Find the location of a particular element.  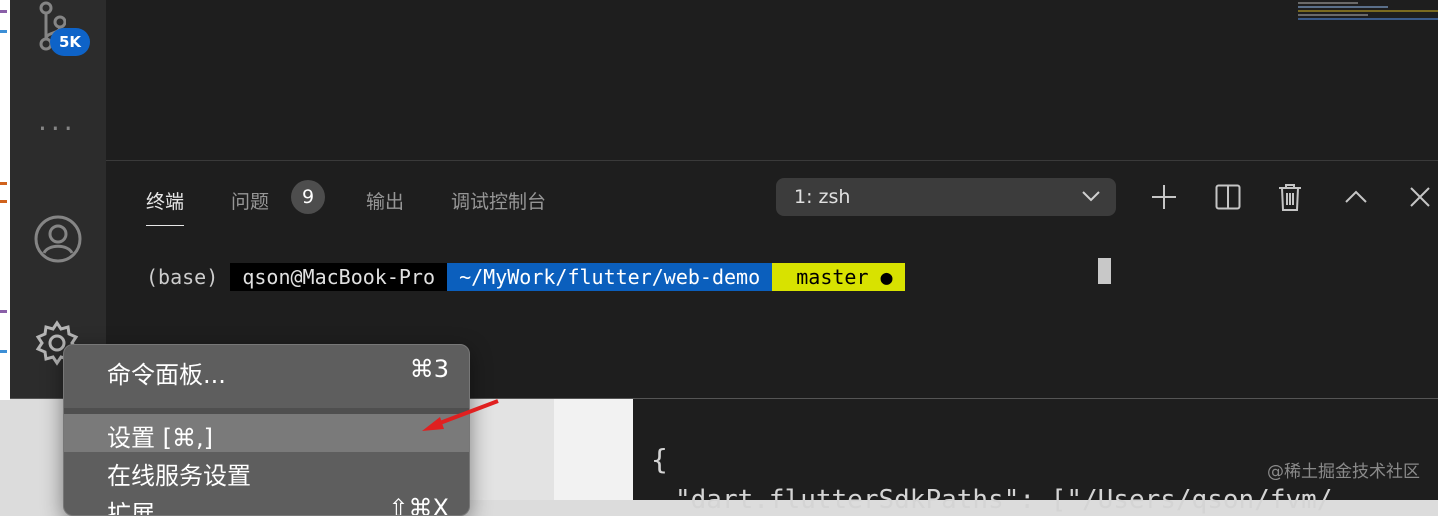

chevron-down-icon is located at coordinates (1091, 196).